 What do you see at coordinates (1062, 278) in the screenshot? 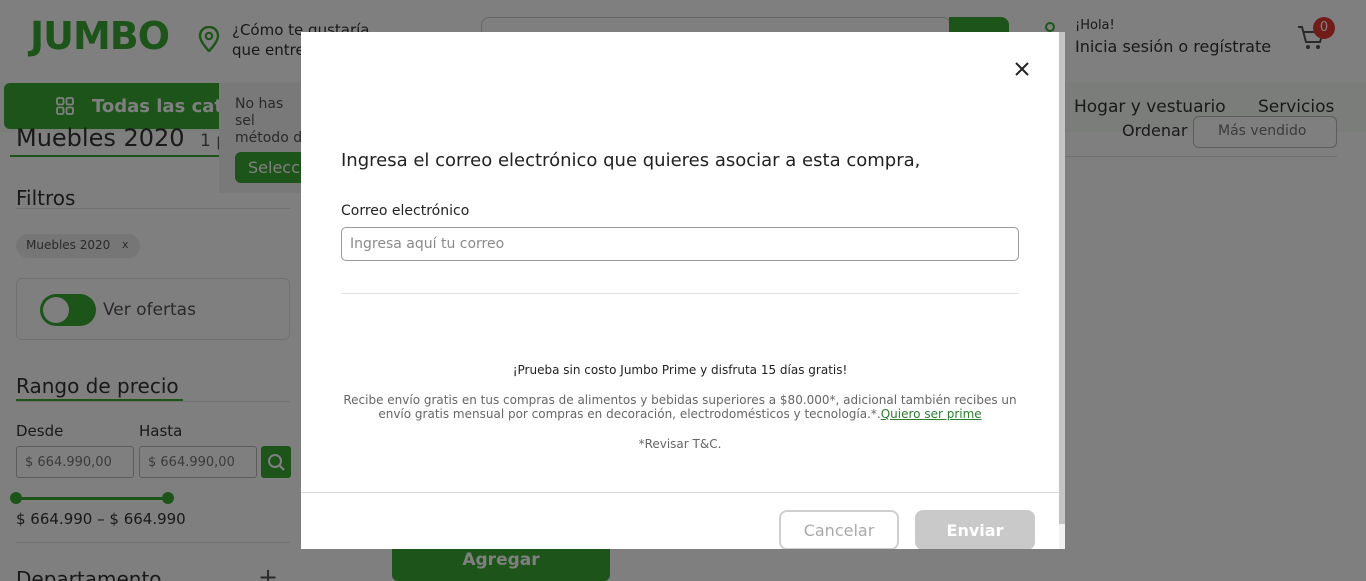
I see `modal-scrollbar-thumb` at bounding box center [1062, 278].